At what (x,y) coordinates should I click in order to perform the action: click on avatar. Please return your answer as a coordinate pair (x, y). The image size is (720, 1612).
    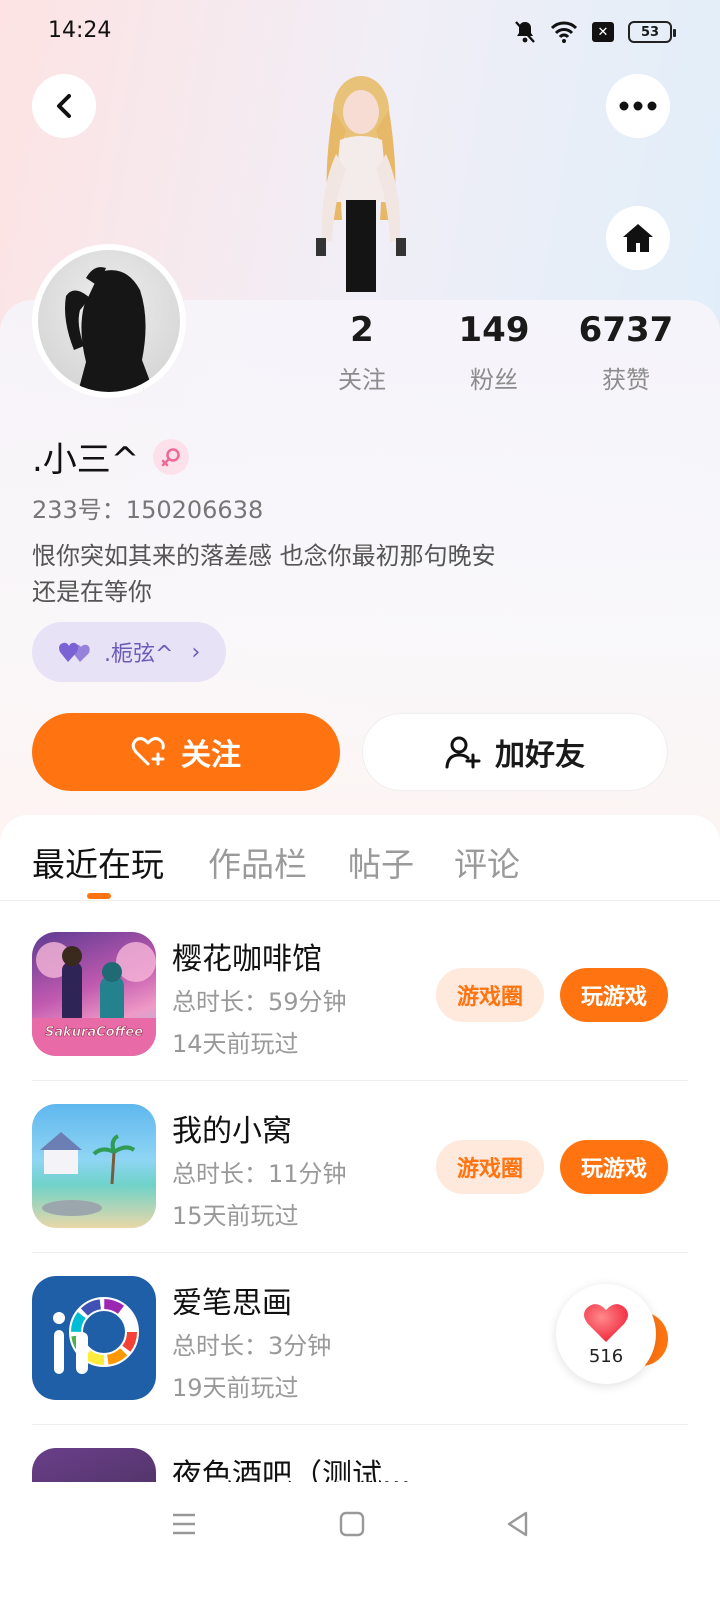
    Looking at the image, I should click on (109, 321).